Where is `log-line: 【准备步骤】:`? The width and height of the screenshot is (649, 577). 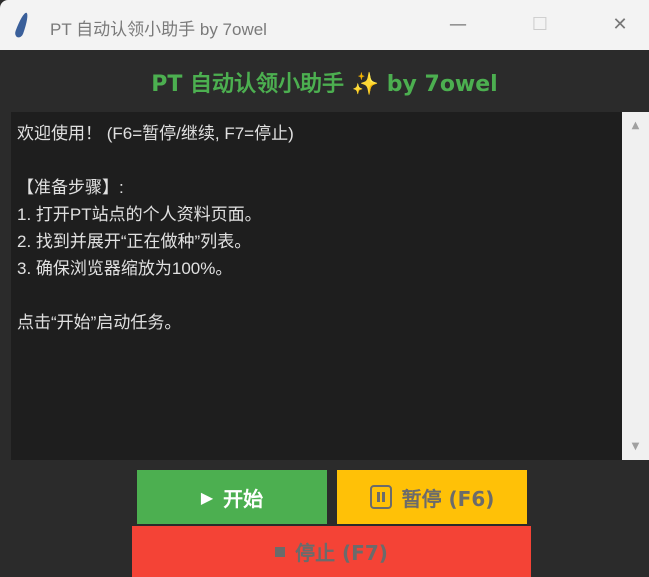 log-line: 【准备步骤】: is located at coordinates (70, 187).